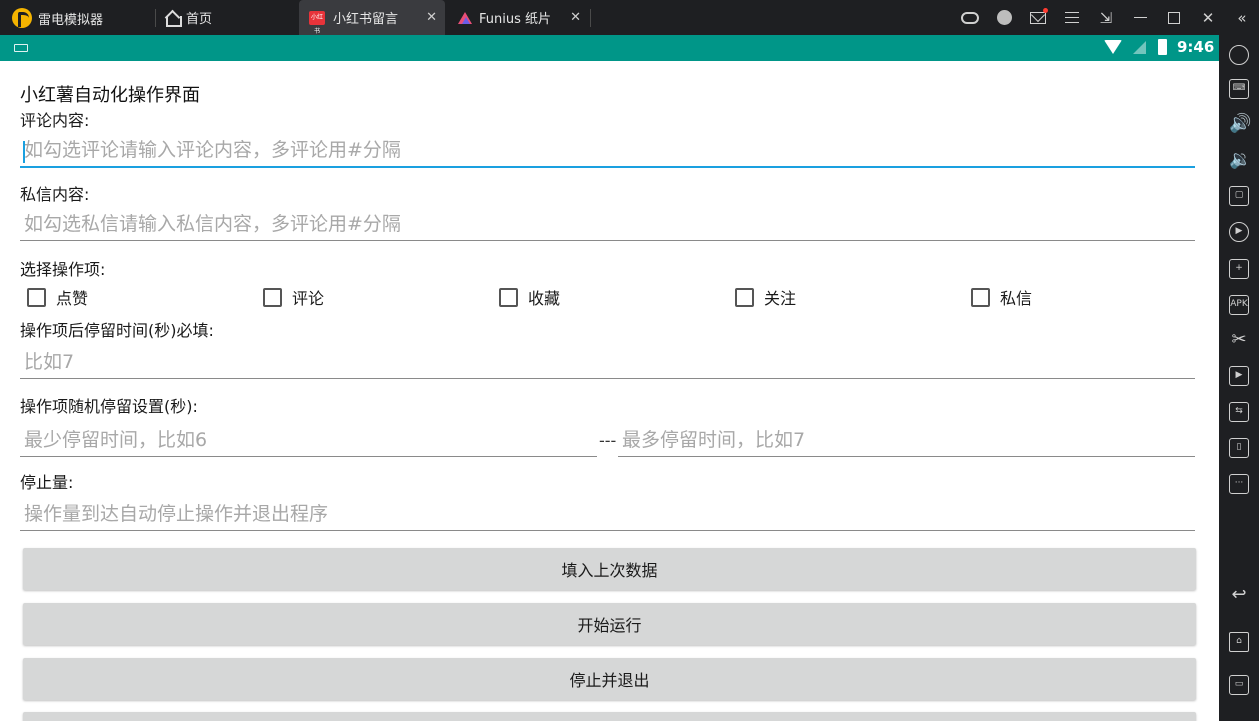 The width and height of the screenshot is (1259, 721). I want to click on volume-down-icon: 🔉, so click(1240, 160).